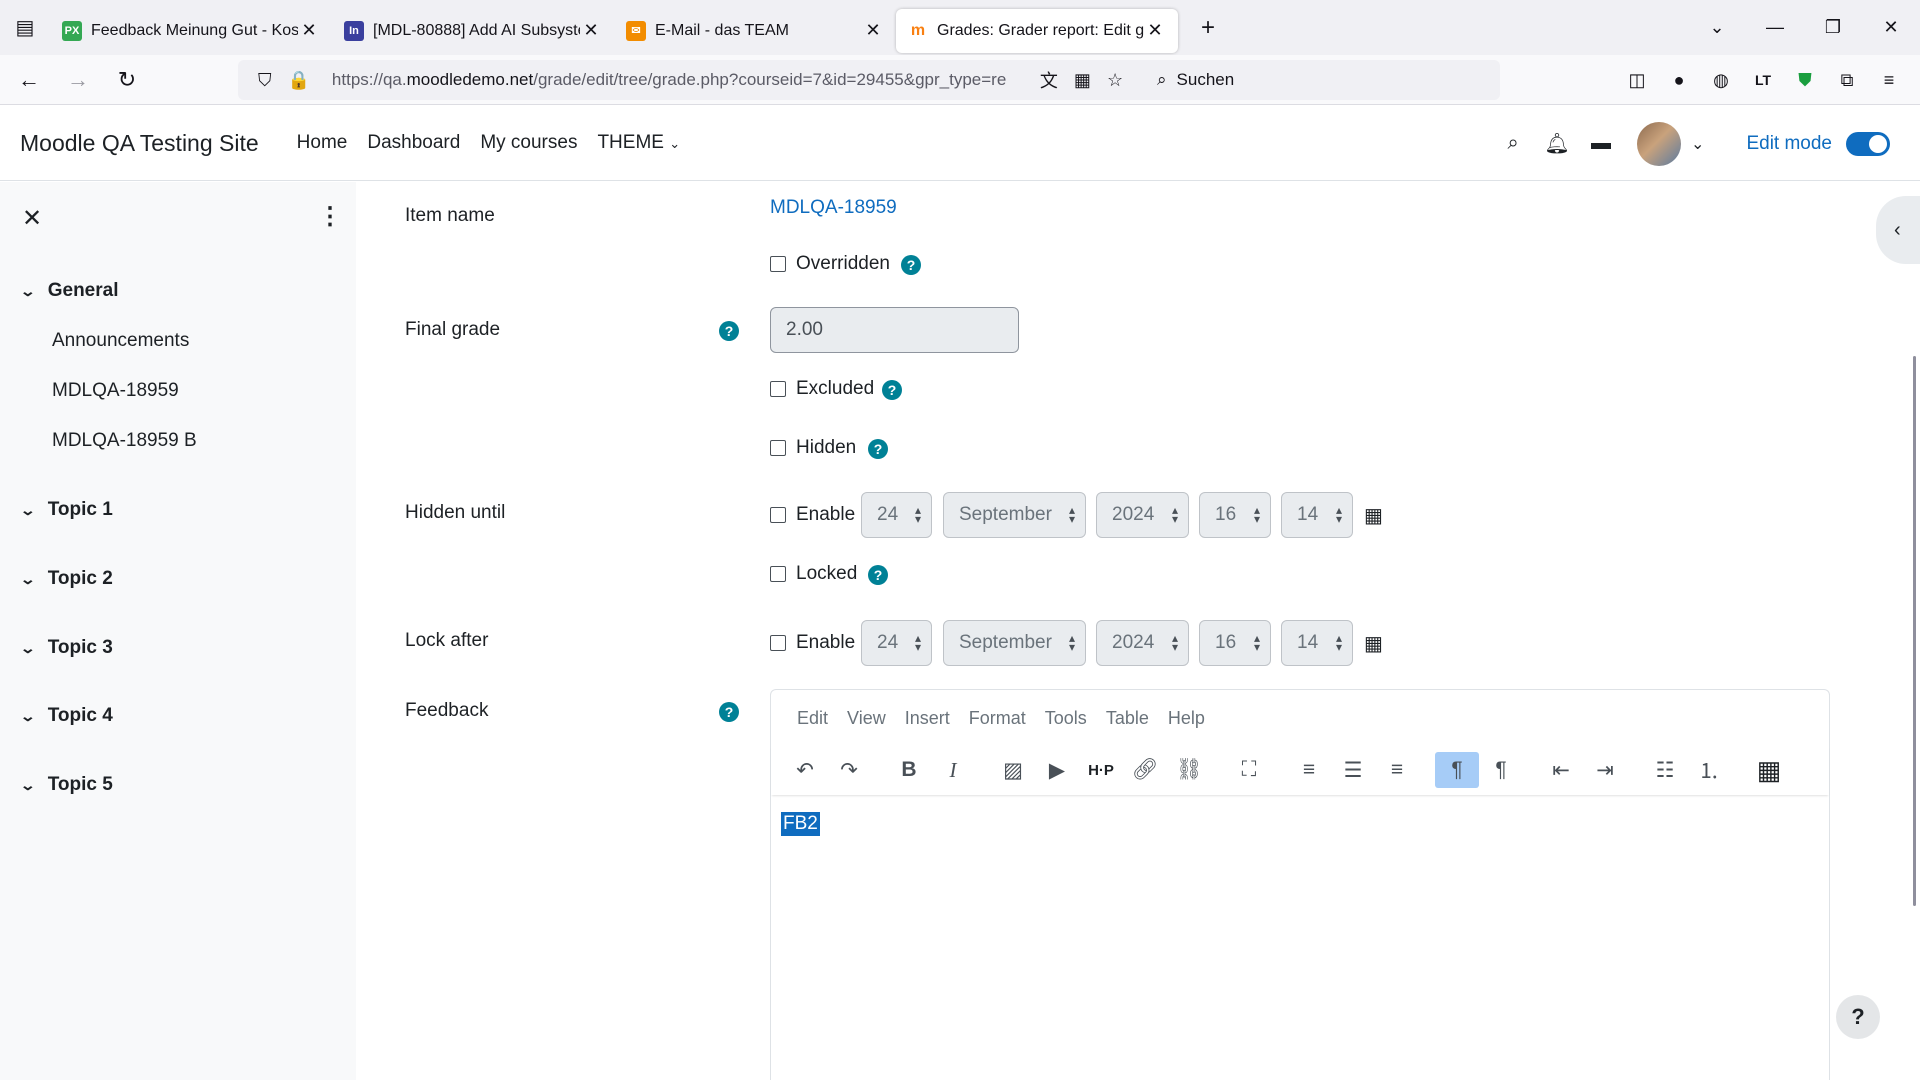 This screenshot has width=1920, height=1080. Describe the element at coordinates (1805, 80) in the screenshot. I see `adblock-shield-icon: ⛊` at that location.